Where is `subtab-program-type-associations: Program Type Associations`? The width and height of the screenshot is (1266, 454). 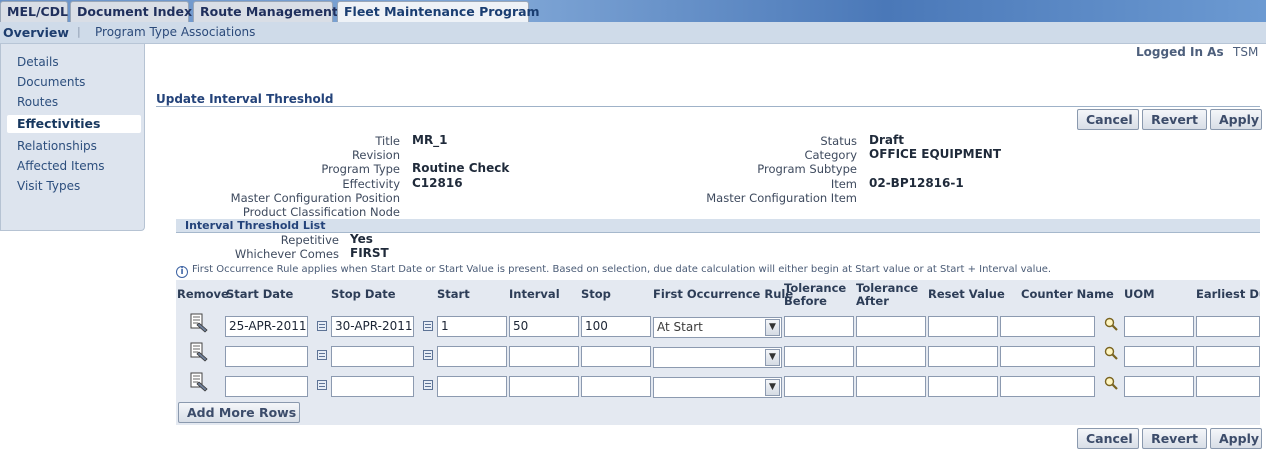
subtab-program-type-associations: Program Type Associations is located at coordinates (175, 32).